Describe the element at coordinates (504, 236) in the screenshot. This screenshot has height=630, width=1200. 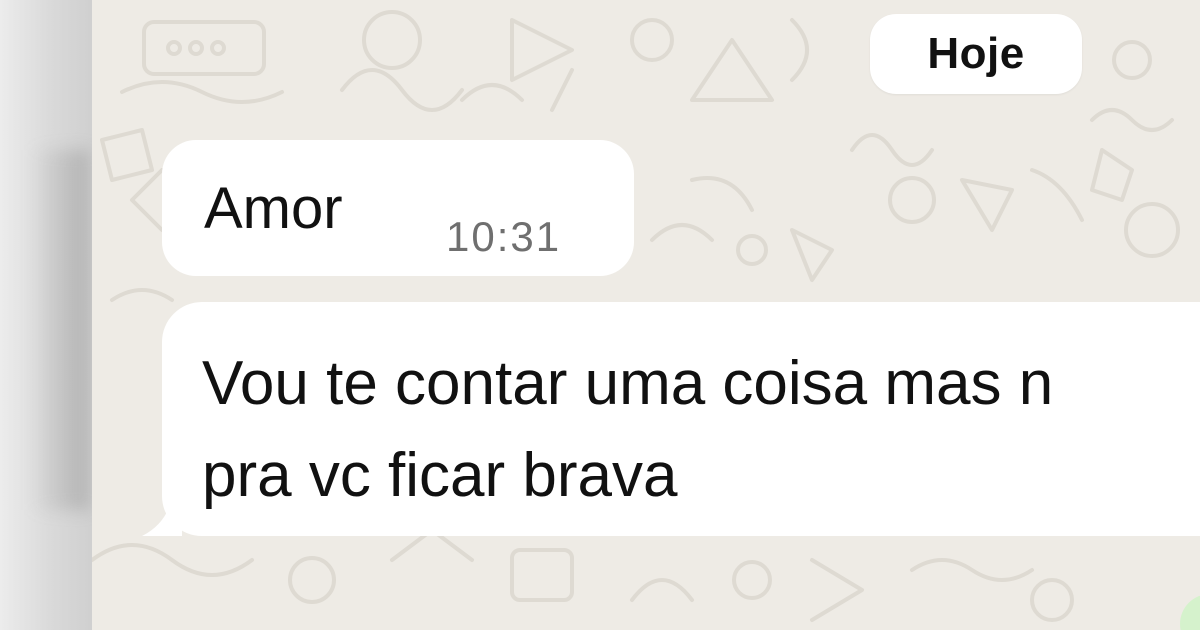
I see `message-timestamp: 10:31` at that location.